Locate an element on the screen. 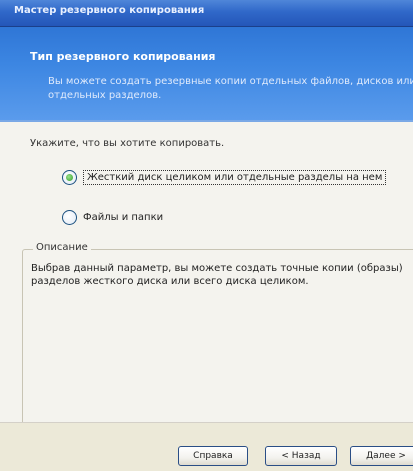  radio-unselected-icon is located at coordinates (69, 217).